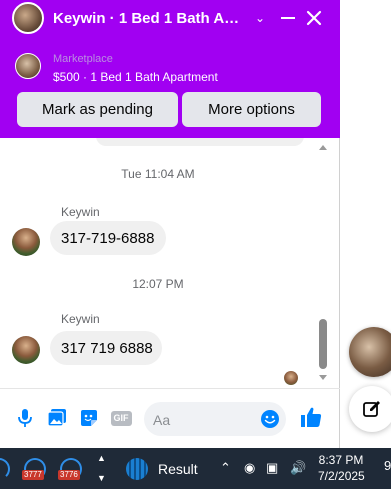 This screenshot has height=489, width=391. I want to click on contact-avatar, so click(28, 18).